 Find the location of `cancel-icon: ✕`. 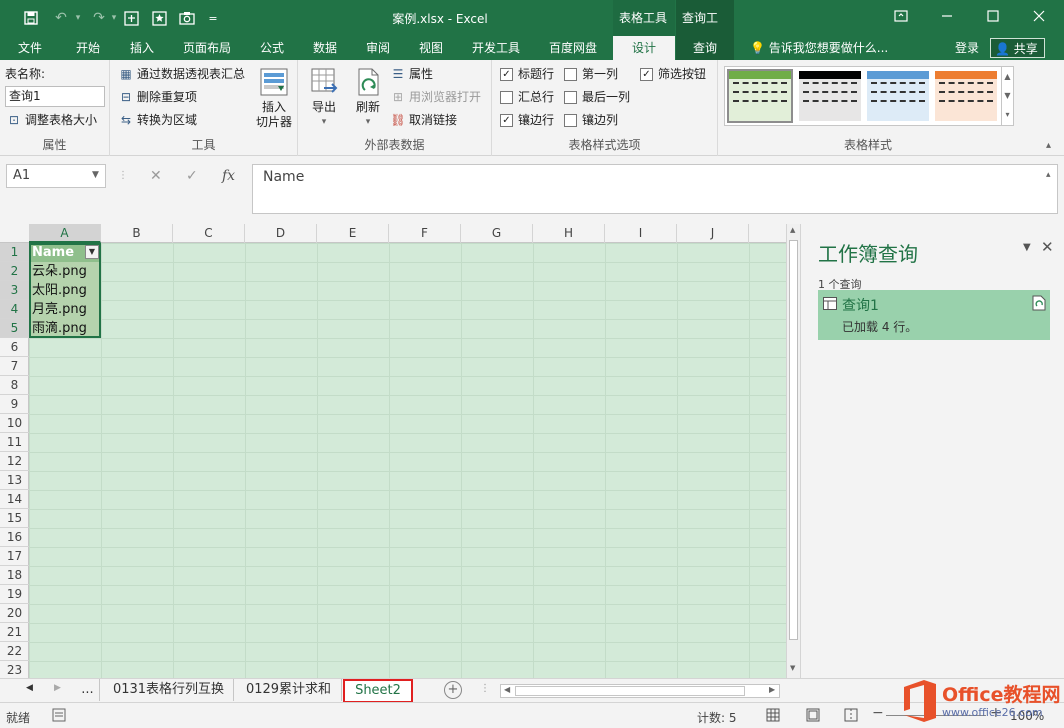

cancel-icon: ✕ is located at coordinates (156, 176).